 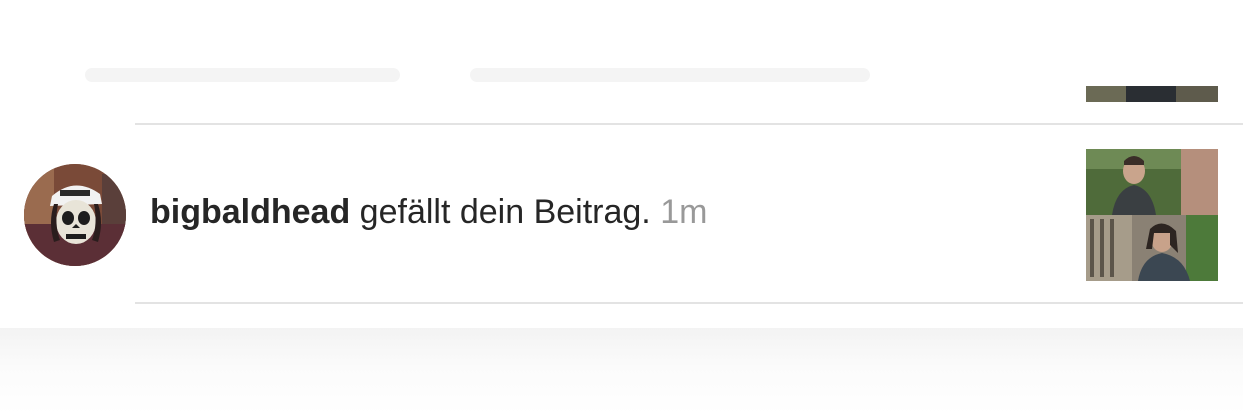 I want to click on profile-avatar-skull-face-icon, so click(x=75, y=215).